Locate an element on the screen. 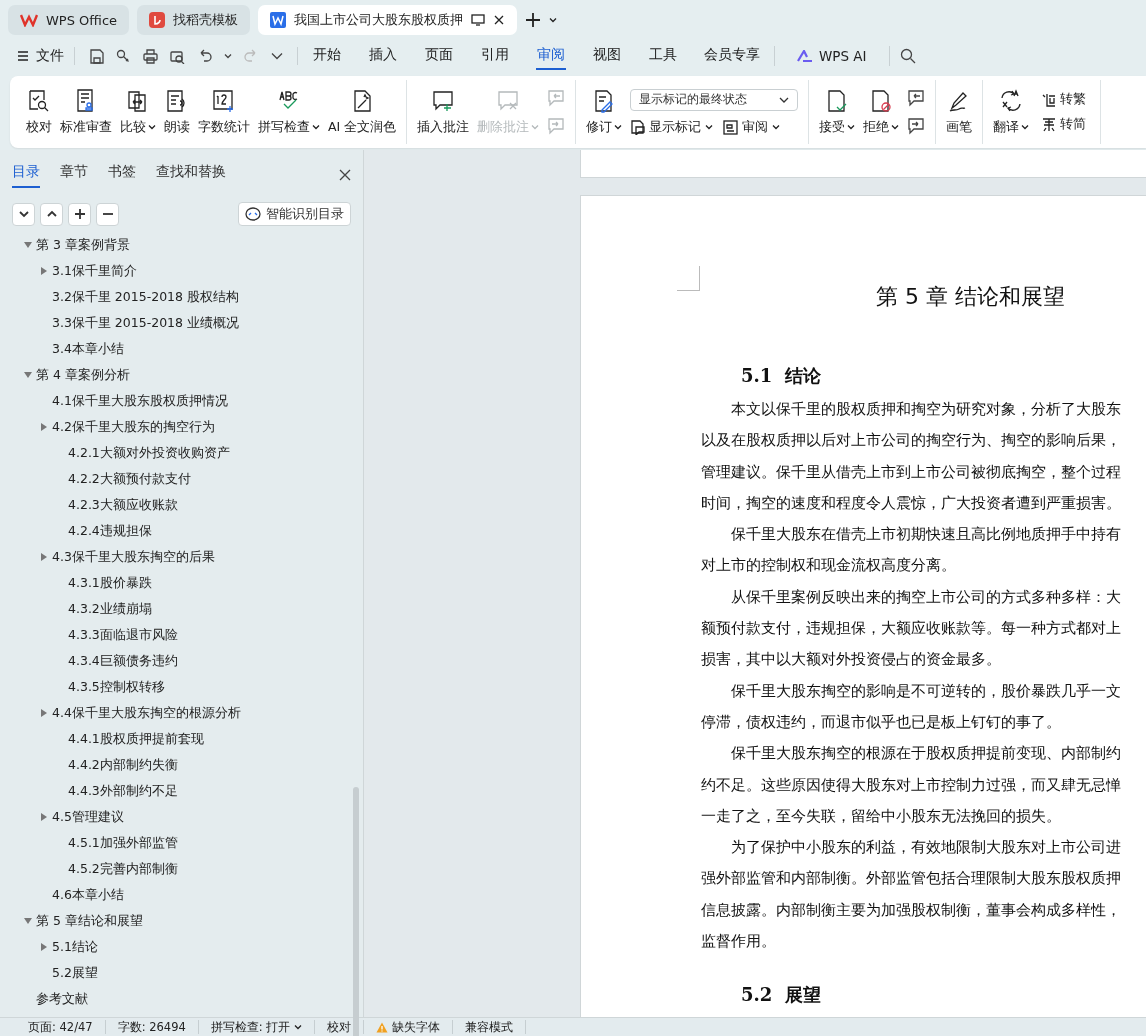  comment-next-icon is located at coordinates (916, 126).